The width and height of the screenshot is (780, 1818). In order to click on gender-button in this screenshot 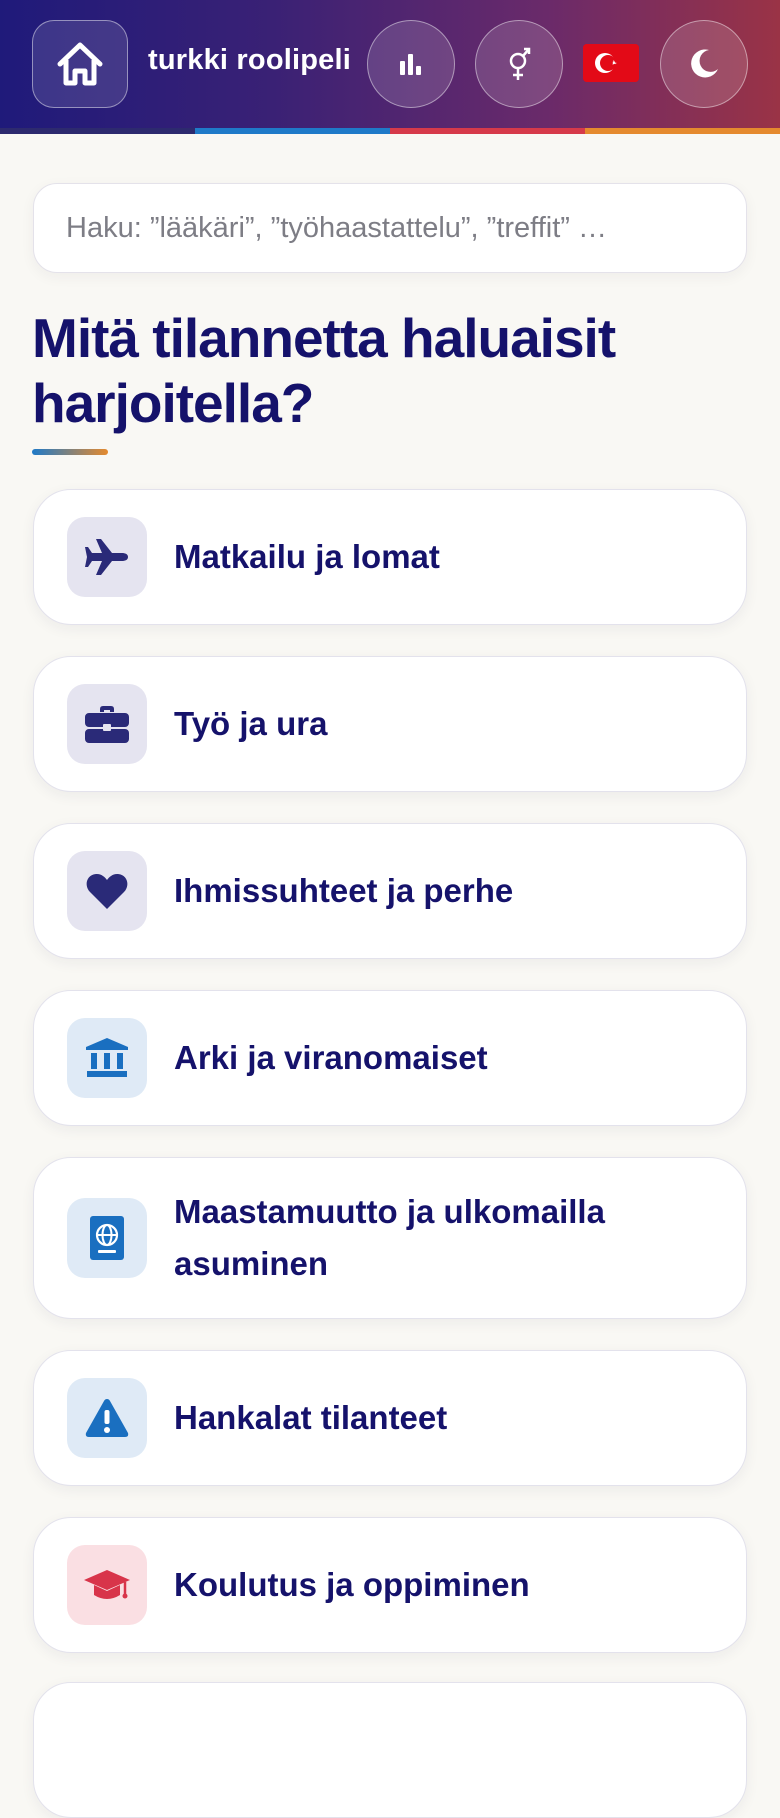, I will do `click(519, 64)`.